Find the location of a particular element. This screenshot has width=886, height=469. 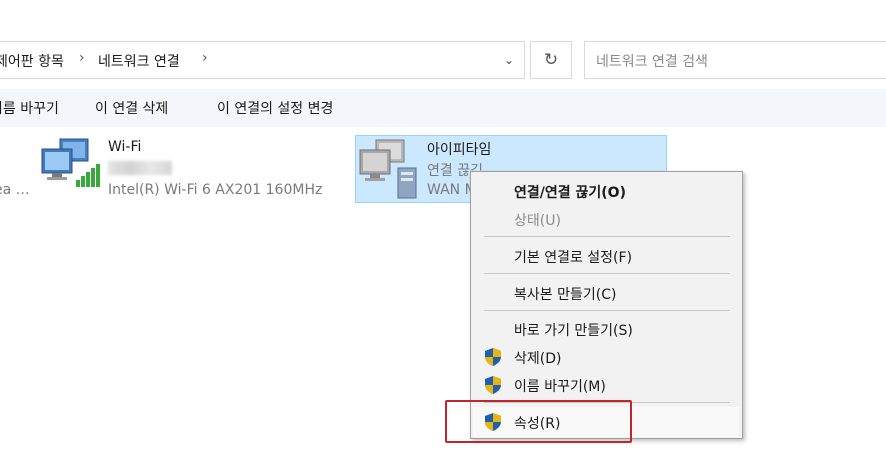

chevron-down-icon: ⌄ is located at coordinates (509, 60).